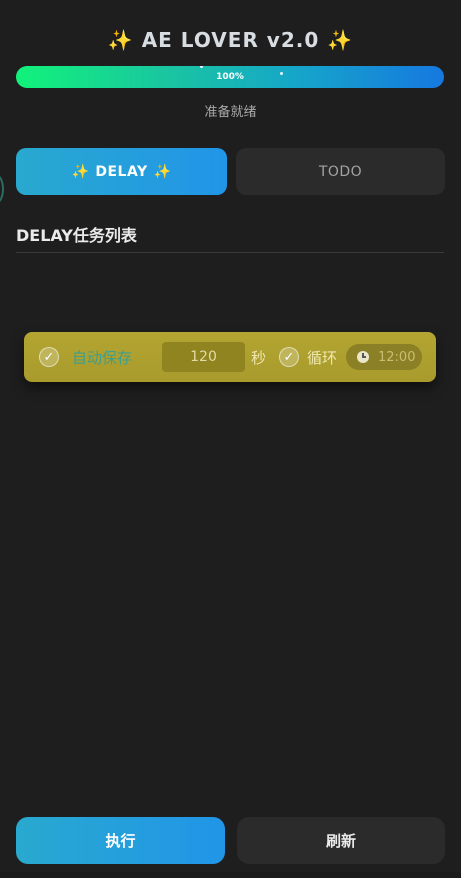 The height and width of the screenshot is (878, 461). I want to click on tab-delay: ✨ DELAY ✨, so click(121, 171).